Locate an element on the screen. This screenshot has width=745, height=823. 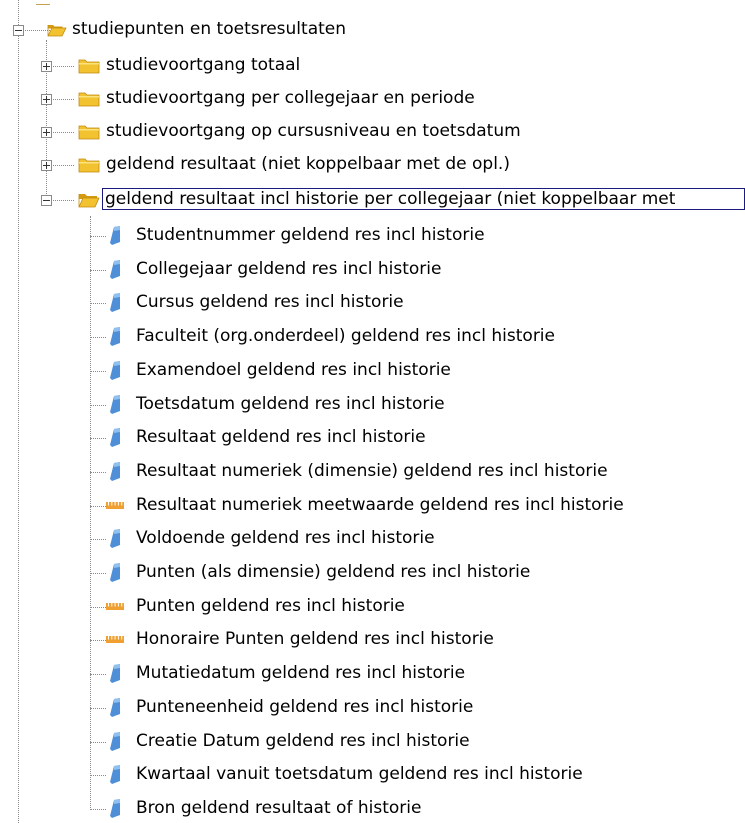
tree-item-label: Cursus geldend res incl historie is located at coordinates (270, 302).